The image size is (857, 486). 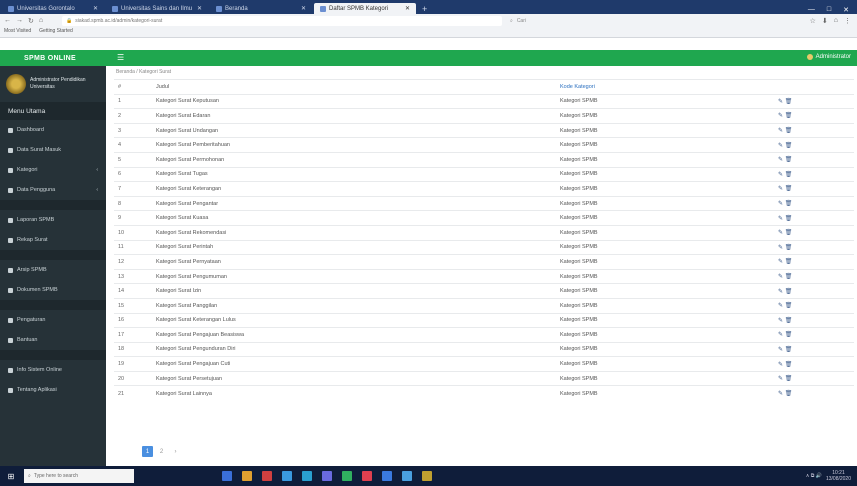 What do you see at coordinates (161, 451) in the screenshot?
I see `page-button: 2` at bounding box center [161, 451].